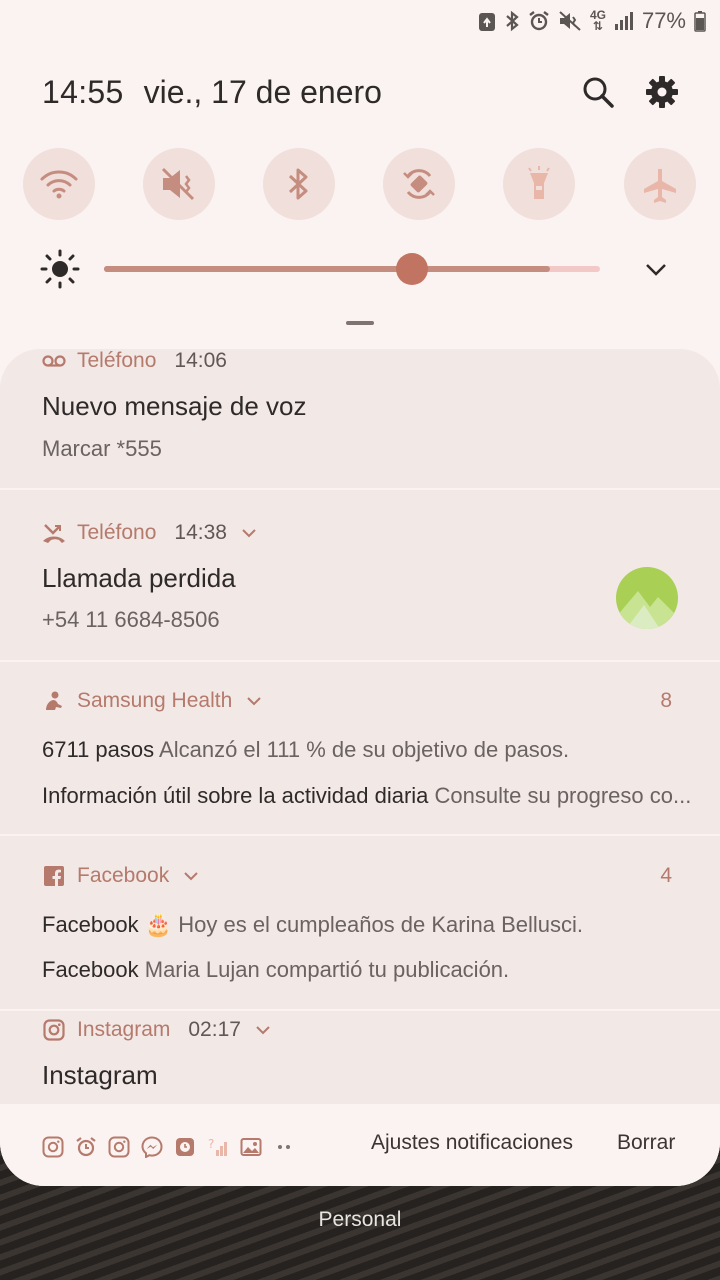  Describe the element at coordinates (185, 1147) in the screenshot. I see `clock-app-icon` at that location.